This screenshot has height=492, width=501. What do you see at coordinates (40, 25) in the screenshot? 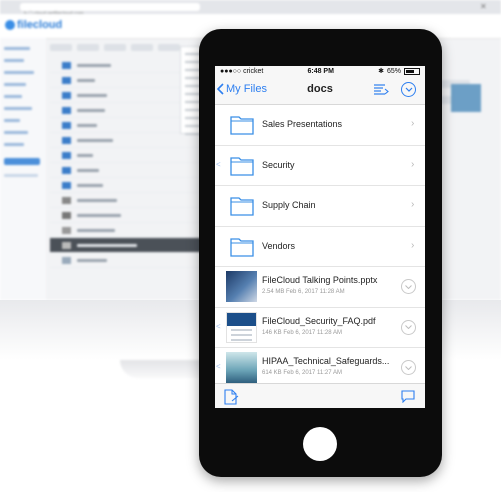
I see `filecloud-logo-text: filecloud` at bounding box center [40, 25].